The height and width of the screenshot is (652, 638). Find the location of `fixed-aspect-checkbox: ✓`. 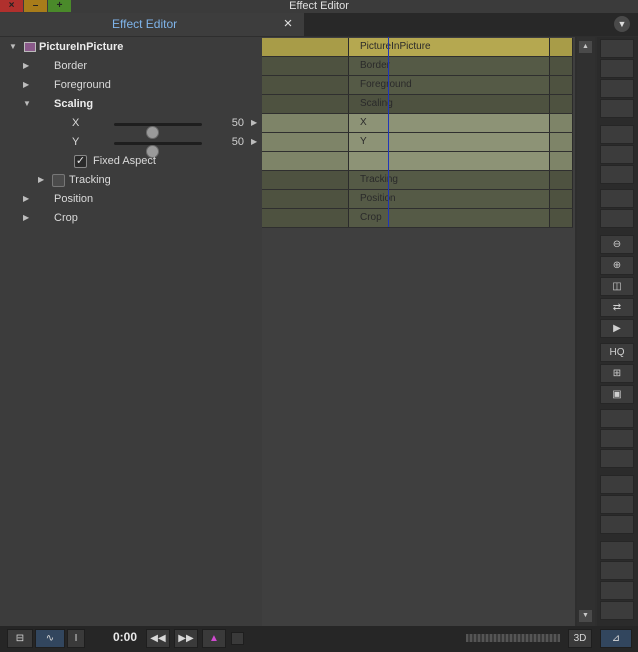

fixed-aspect-checkbox: ✓ is located at coordinates (80, 161).